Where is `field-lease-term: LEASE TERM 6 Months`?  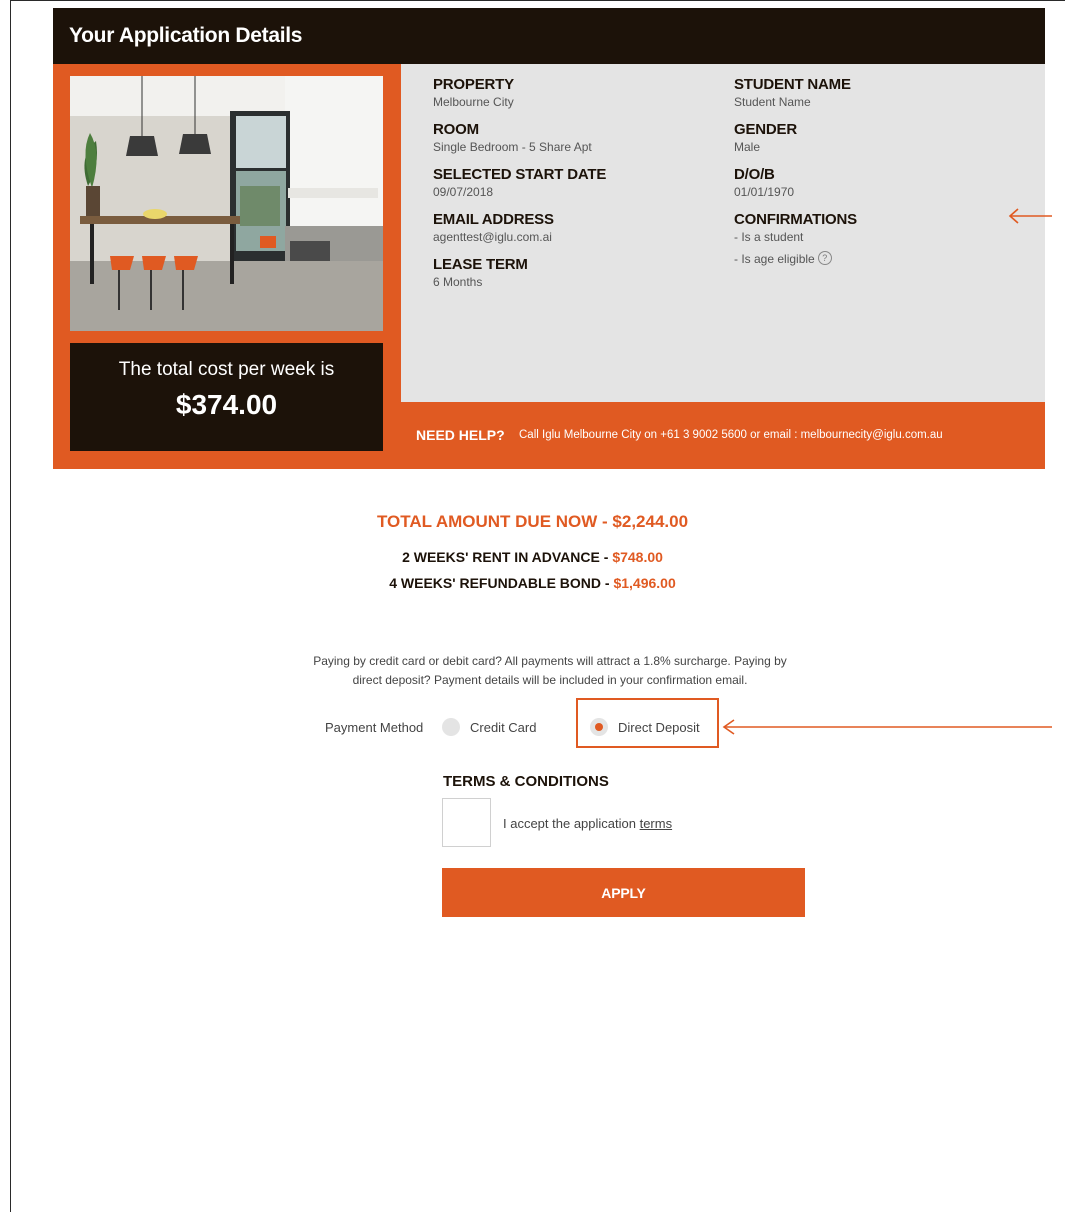
field-lease-term: LEASE TERM 6 Months is located at coordinates (519, 273).